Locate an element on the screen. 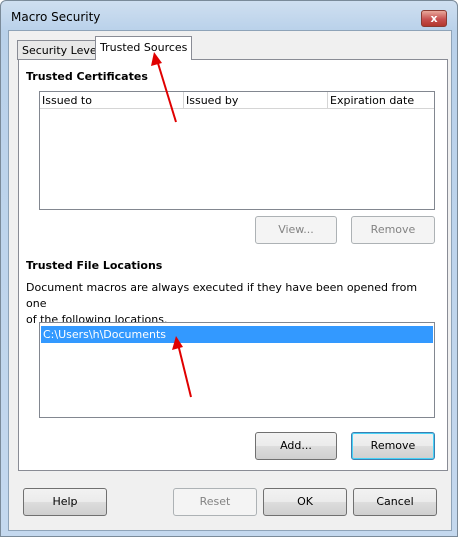  tab-label: Security Level is located at coordinates (61, 50).